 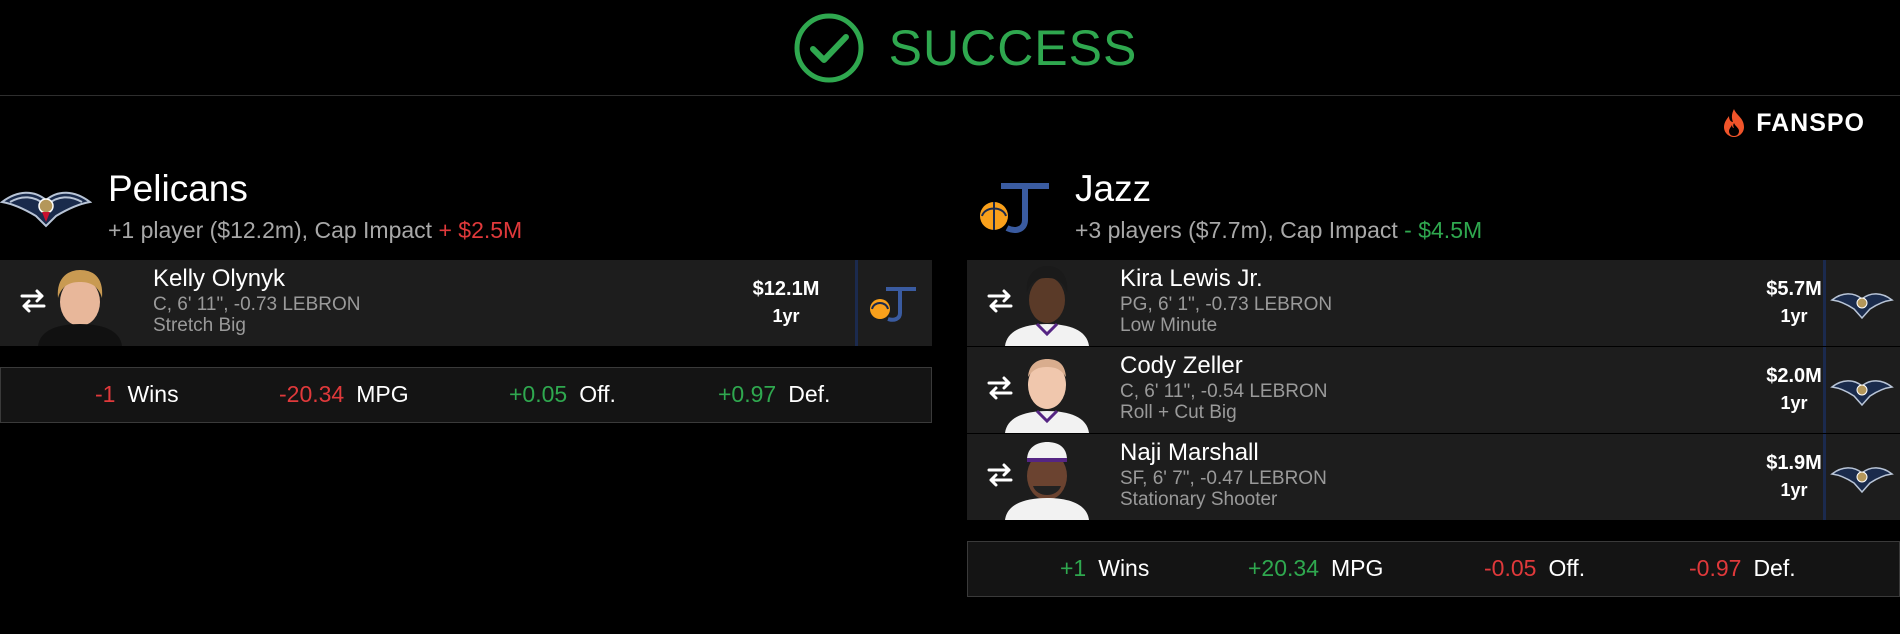 What do you see at coordinates (1226, 304) in the screenshot?
I see `player-position-line: PG, 6' 1", -0.73 LEBRON` at bounding box center [1226, 304].